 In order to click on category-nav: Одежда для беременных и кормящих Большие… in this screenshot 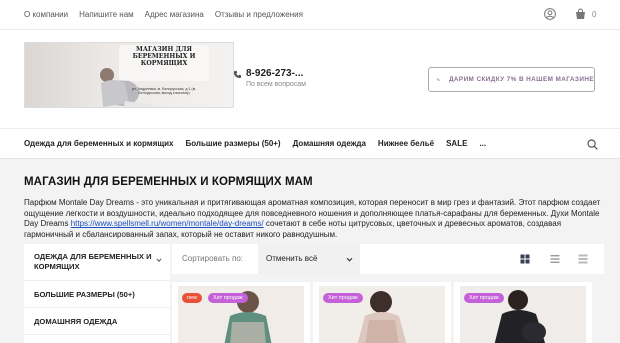, I will do `click(310, 143)`.